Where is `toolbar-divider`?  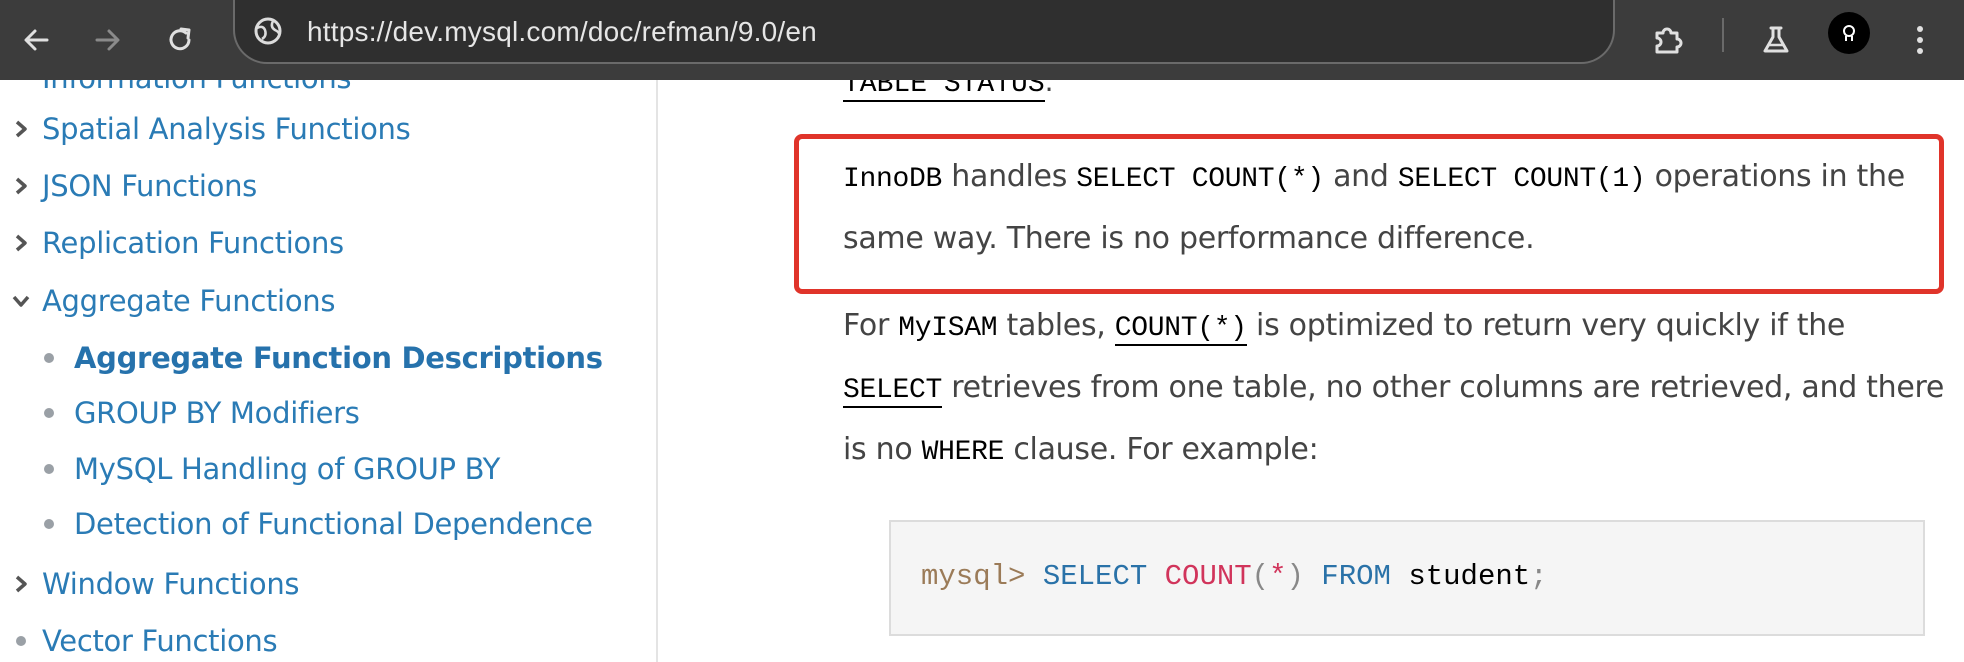
toolbar-divider is located at coordinates (1723, 35).